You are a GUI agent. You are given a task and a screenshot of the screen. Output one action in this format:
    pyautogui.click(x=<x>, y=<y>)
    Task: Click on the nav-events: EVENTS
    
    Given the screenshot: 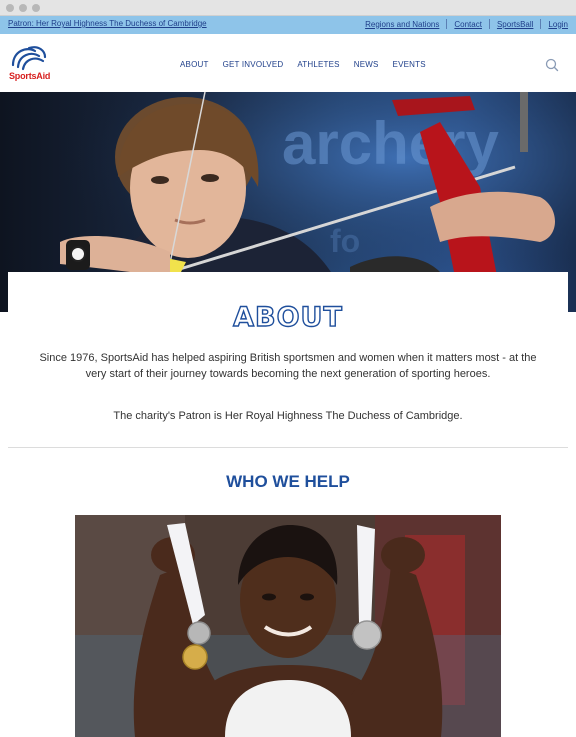 What is the action you would take?
    pyautogui.click(x=409, y=64)
    